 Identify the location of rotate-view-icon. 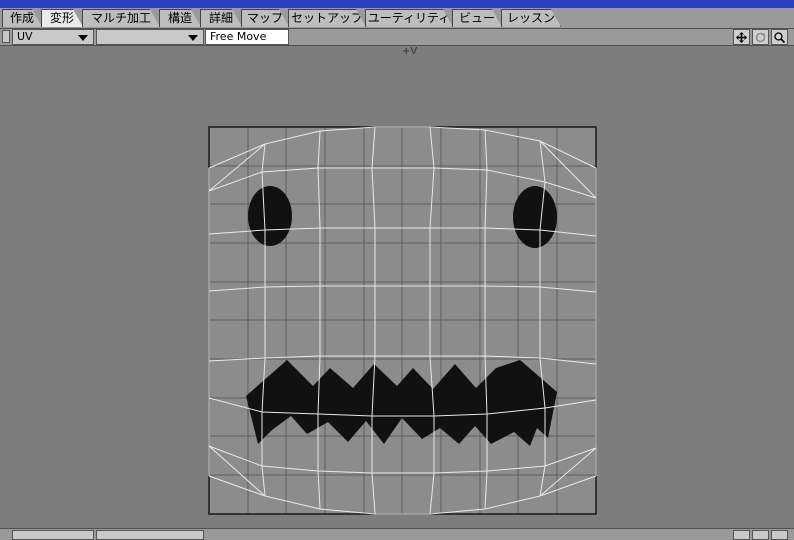
(760, 37).